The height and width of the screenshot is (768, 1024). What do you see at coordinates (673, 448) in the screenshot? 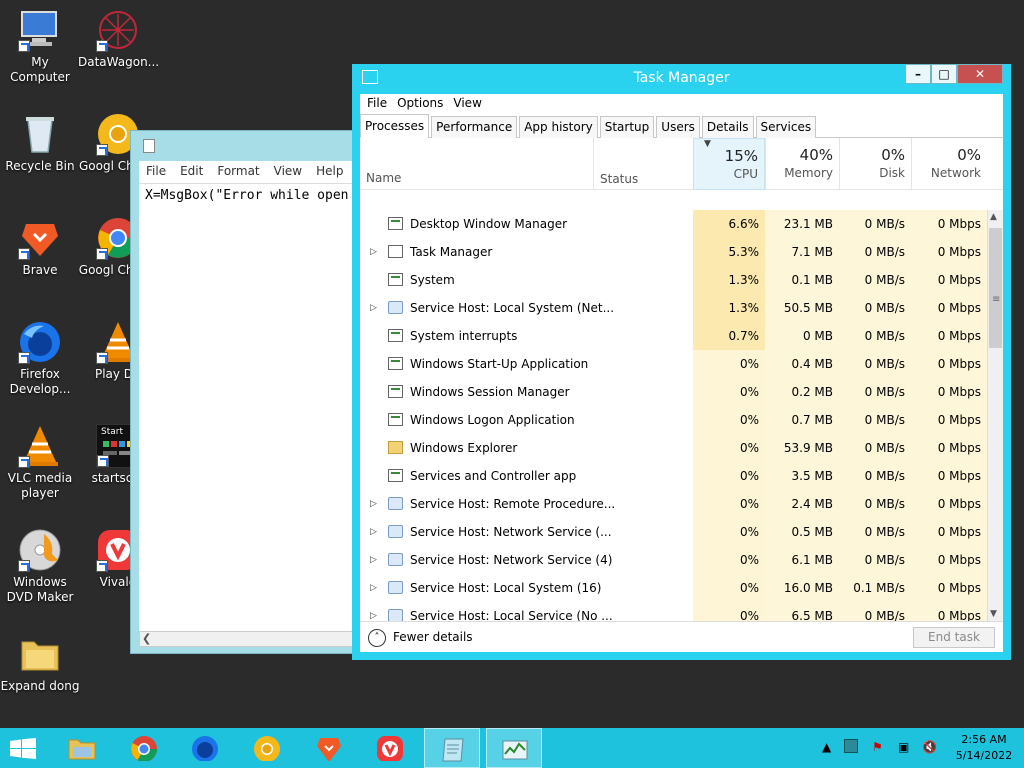
I see `process-row: Windows Explorer 0% 53.9 MB 0 MB/s 0 Mbps` at bounding box center [673, 448].